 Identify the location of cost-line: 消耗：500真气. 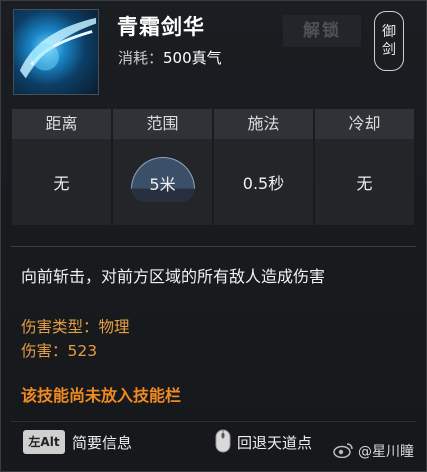
(170, 57).